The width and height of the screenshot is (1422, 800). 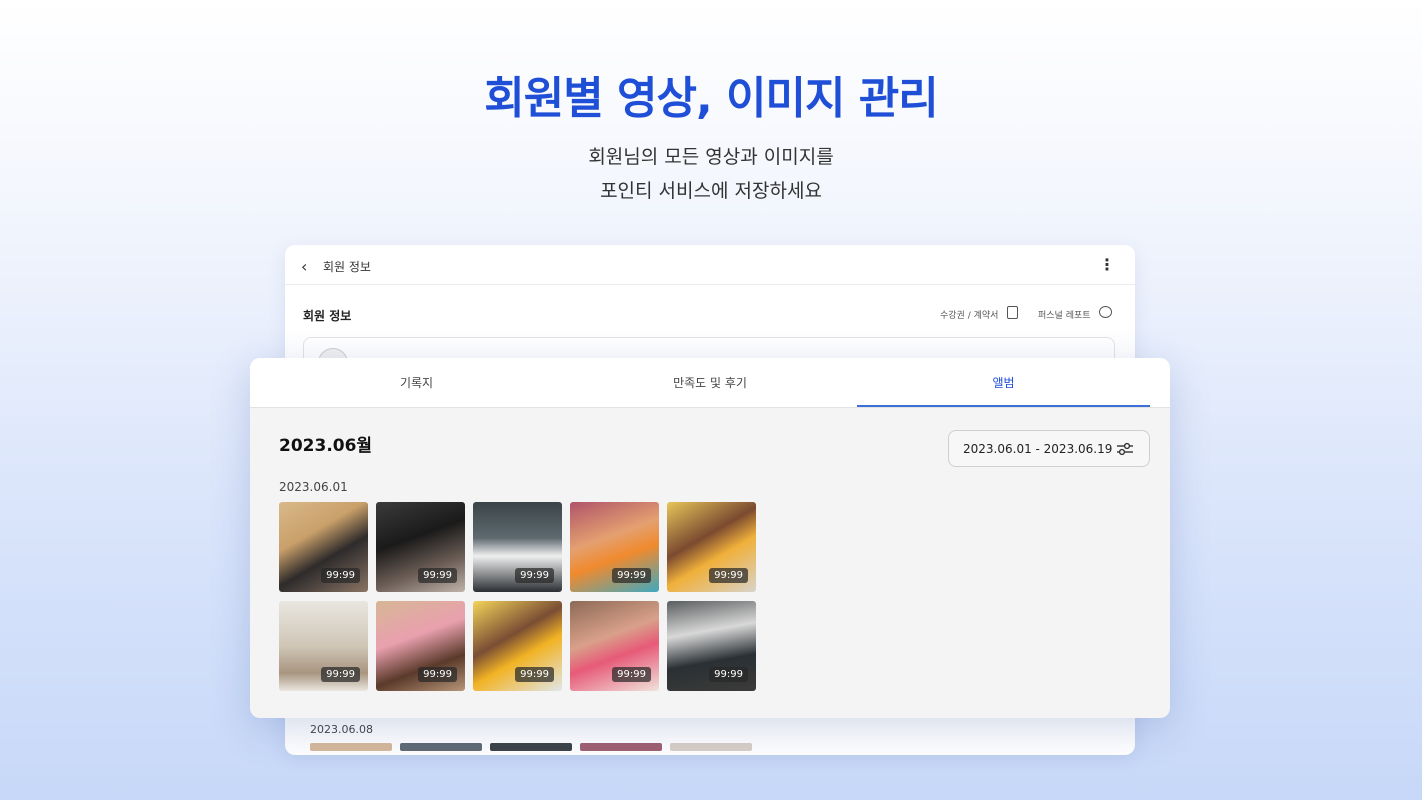 I want to click on second-date-thumbnails, so click(x=531, y=747).